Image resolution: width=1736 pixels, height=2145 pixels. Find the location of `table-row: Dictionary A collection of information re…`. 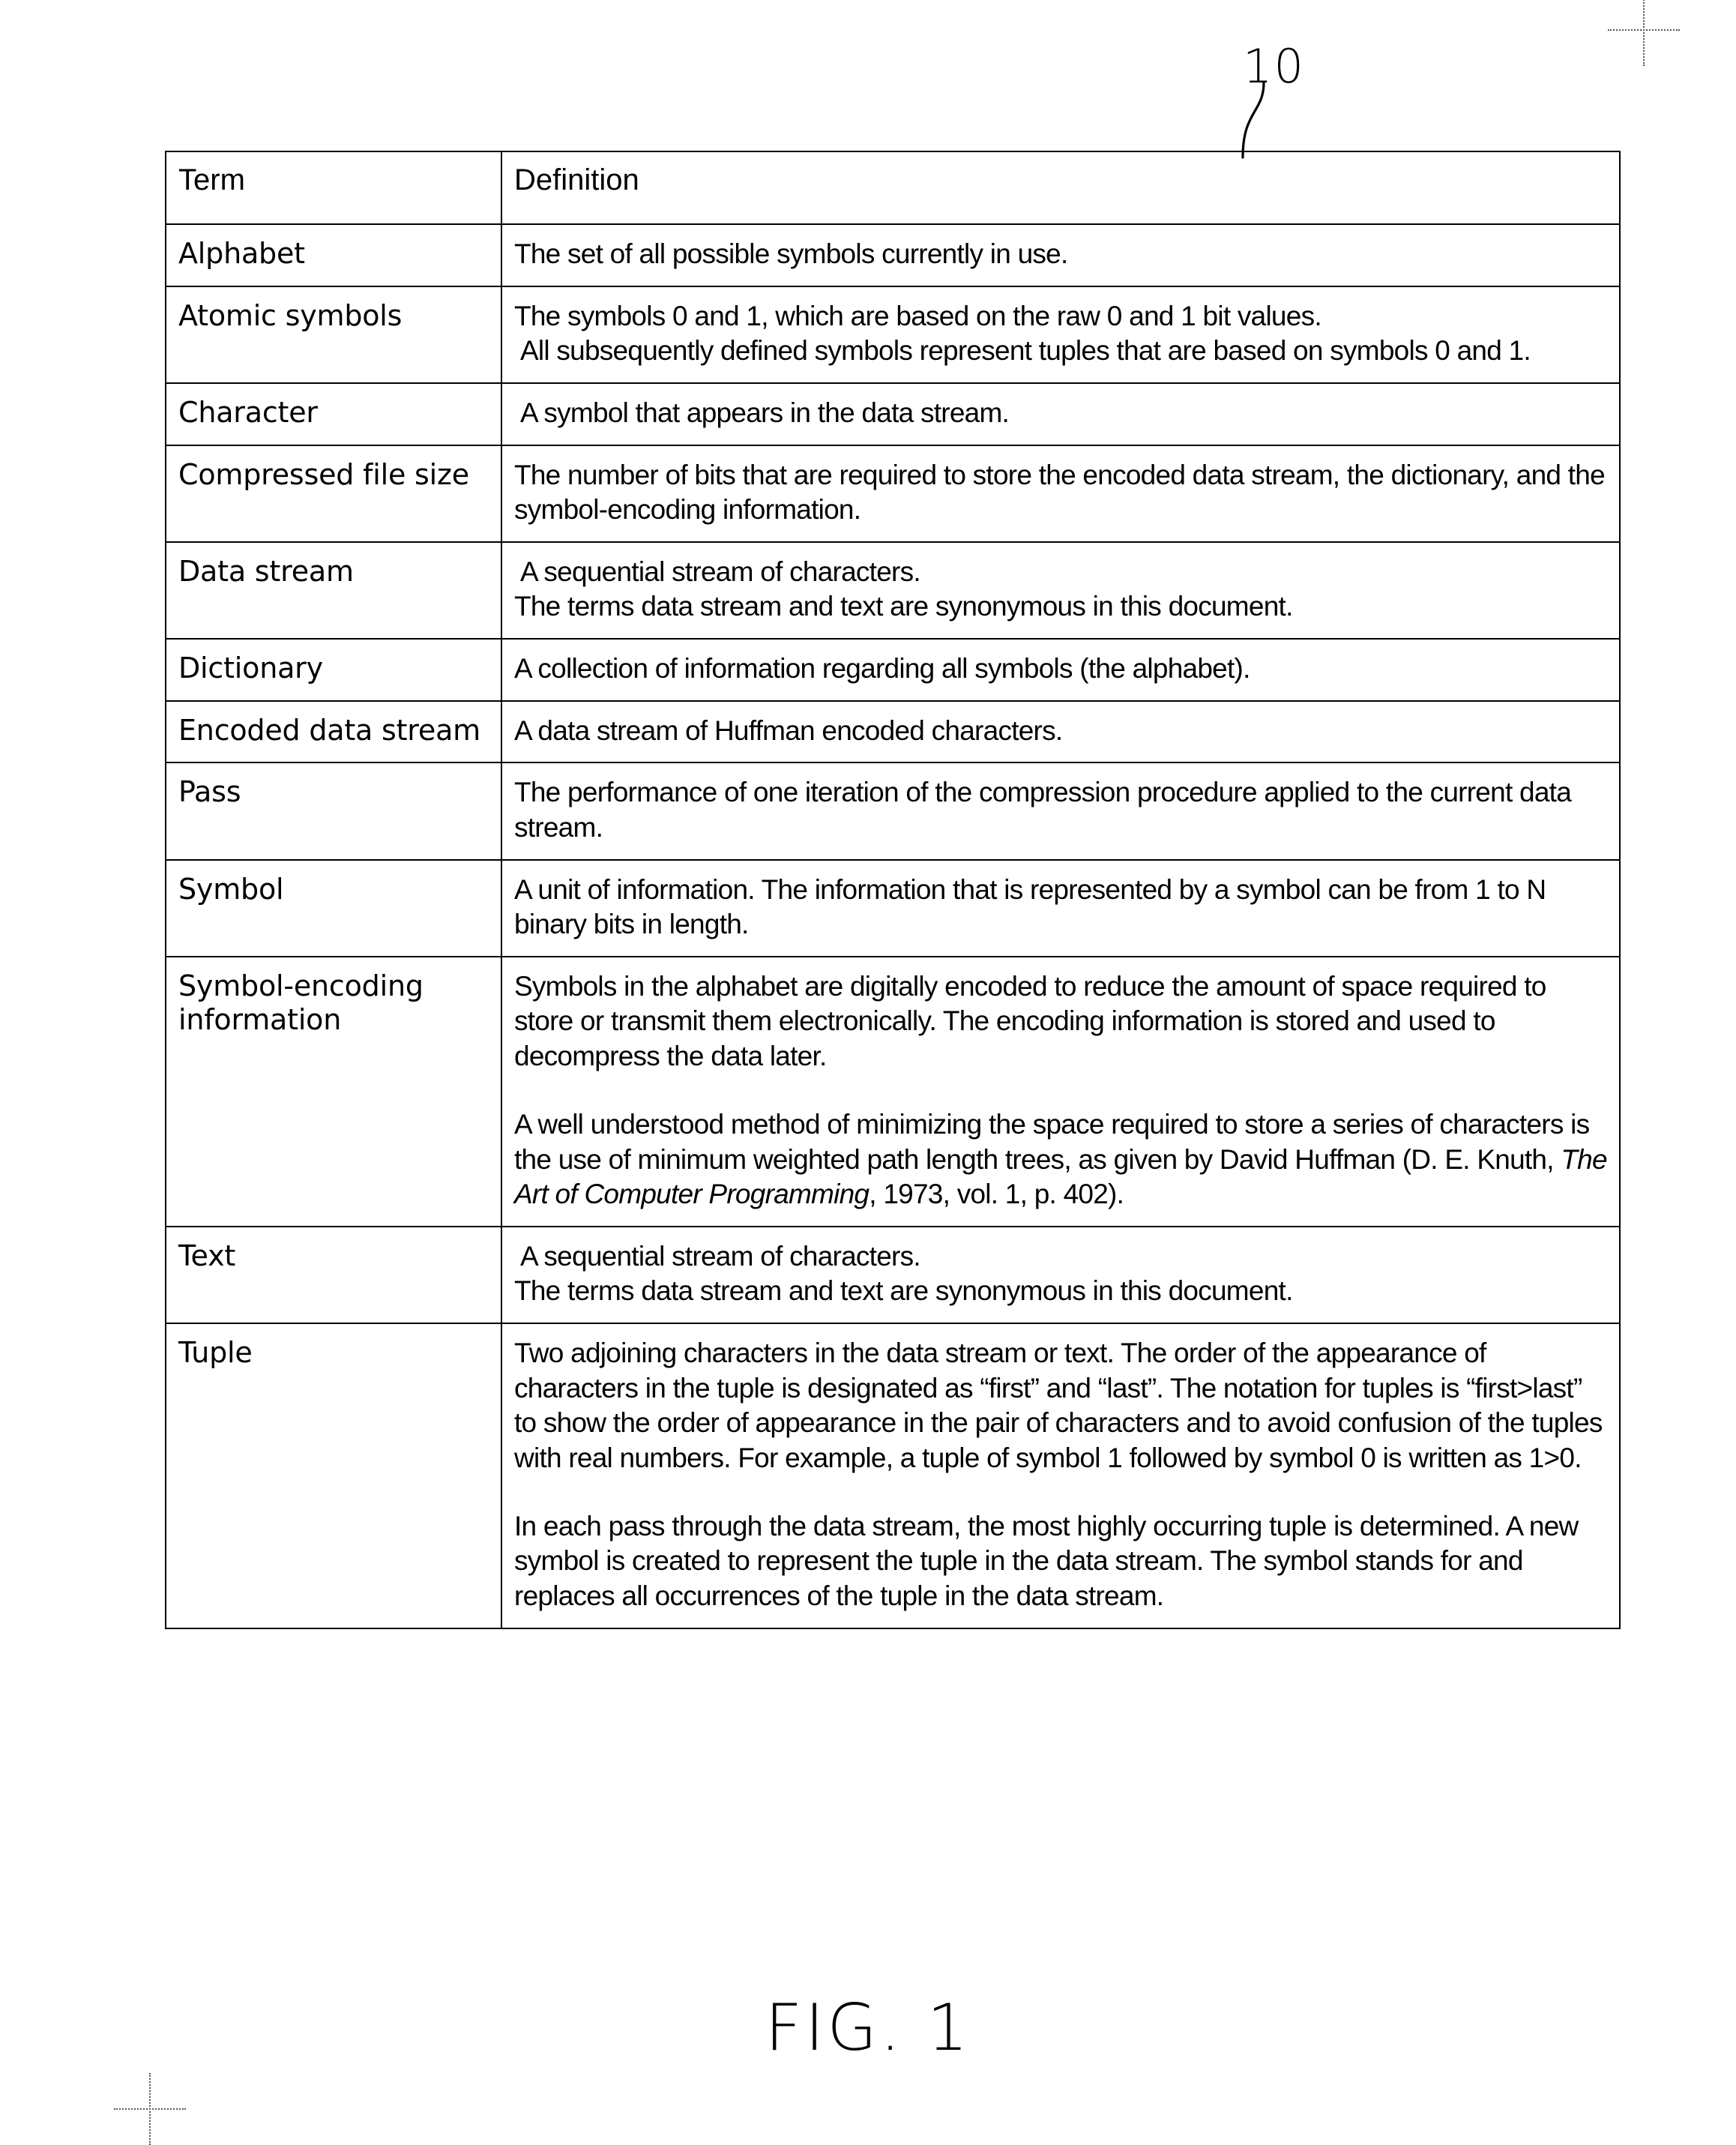

table-row: Dictionary A collection of information re… is located at coordinates (893, 670).